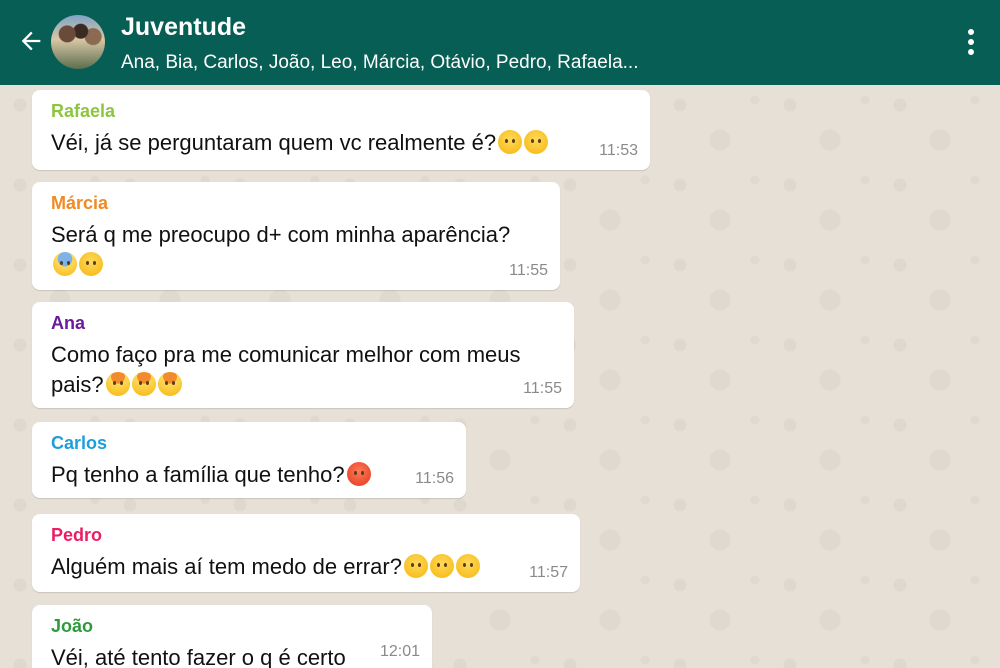 The image size is (1000, 668). What do you see at coordinates (72, 626) in the screenshot?
I see `sender-name: João` at bounding box center [72, 626].